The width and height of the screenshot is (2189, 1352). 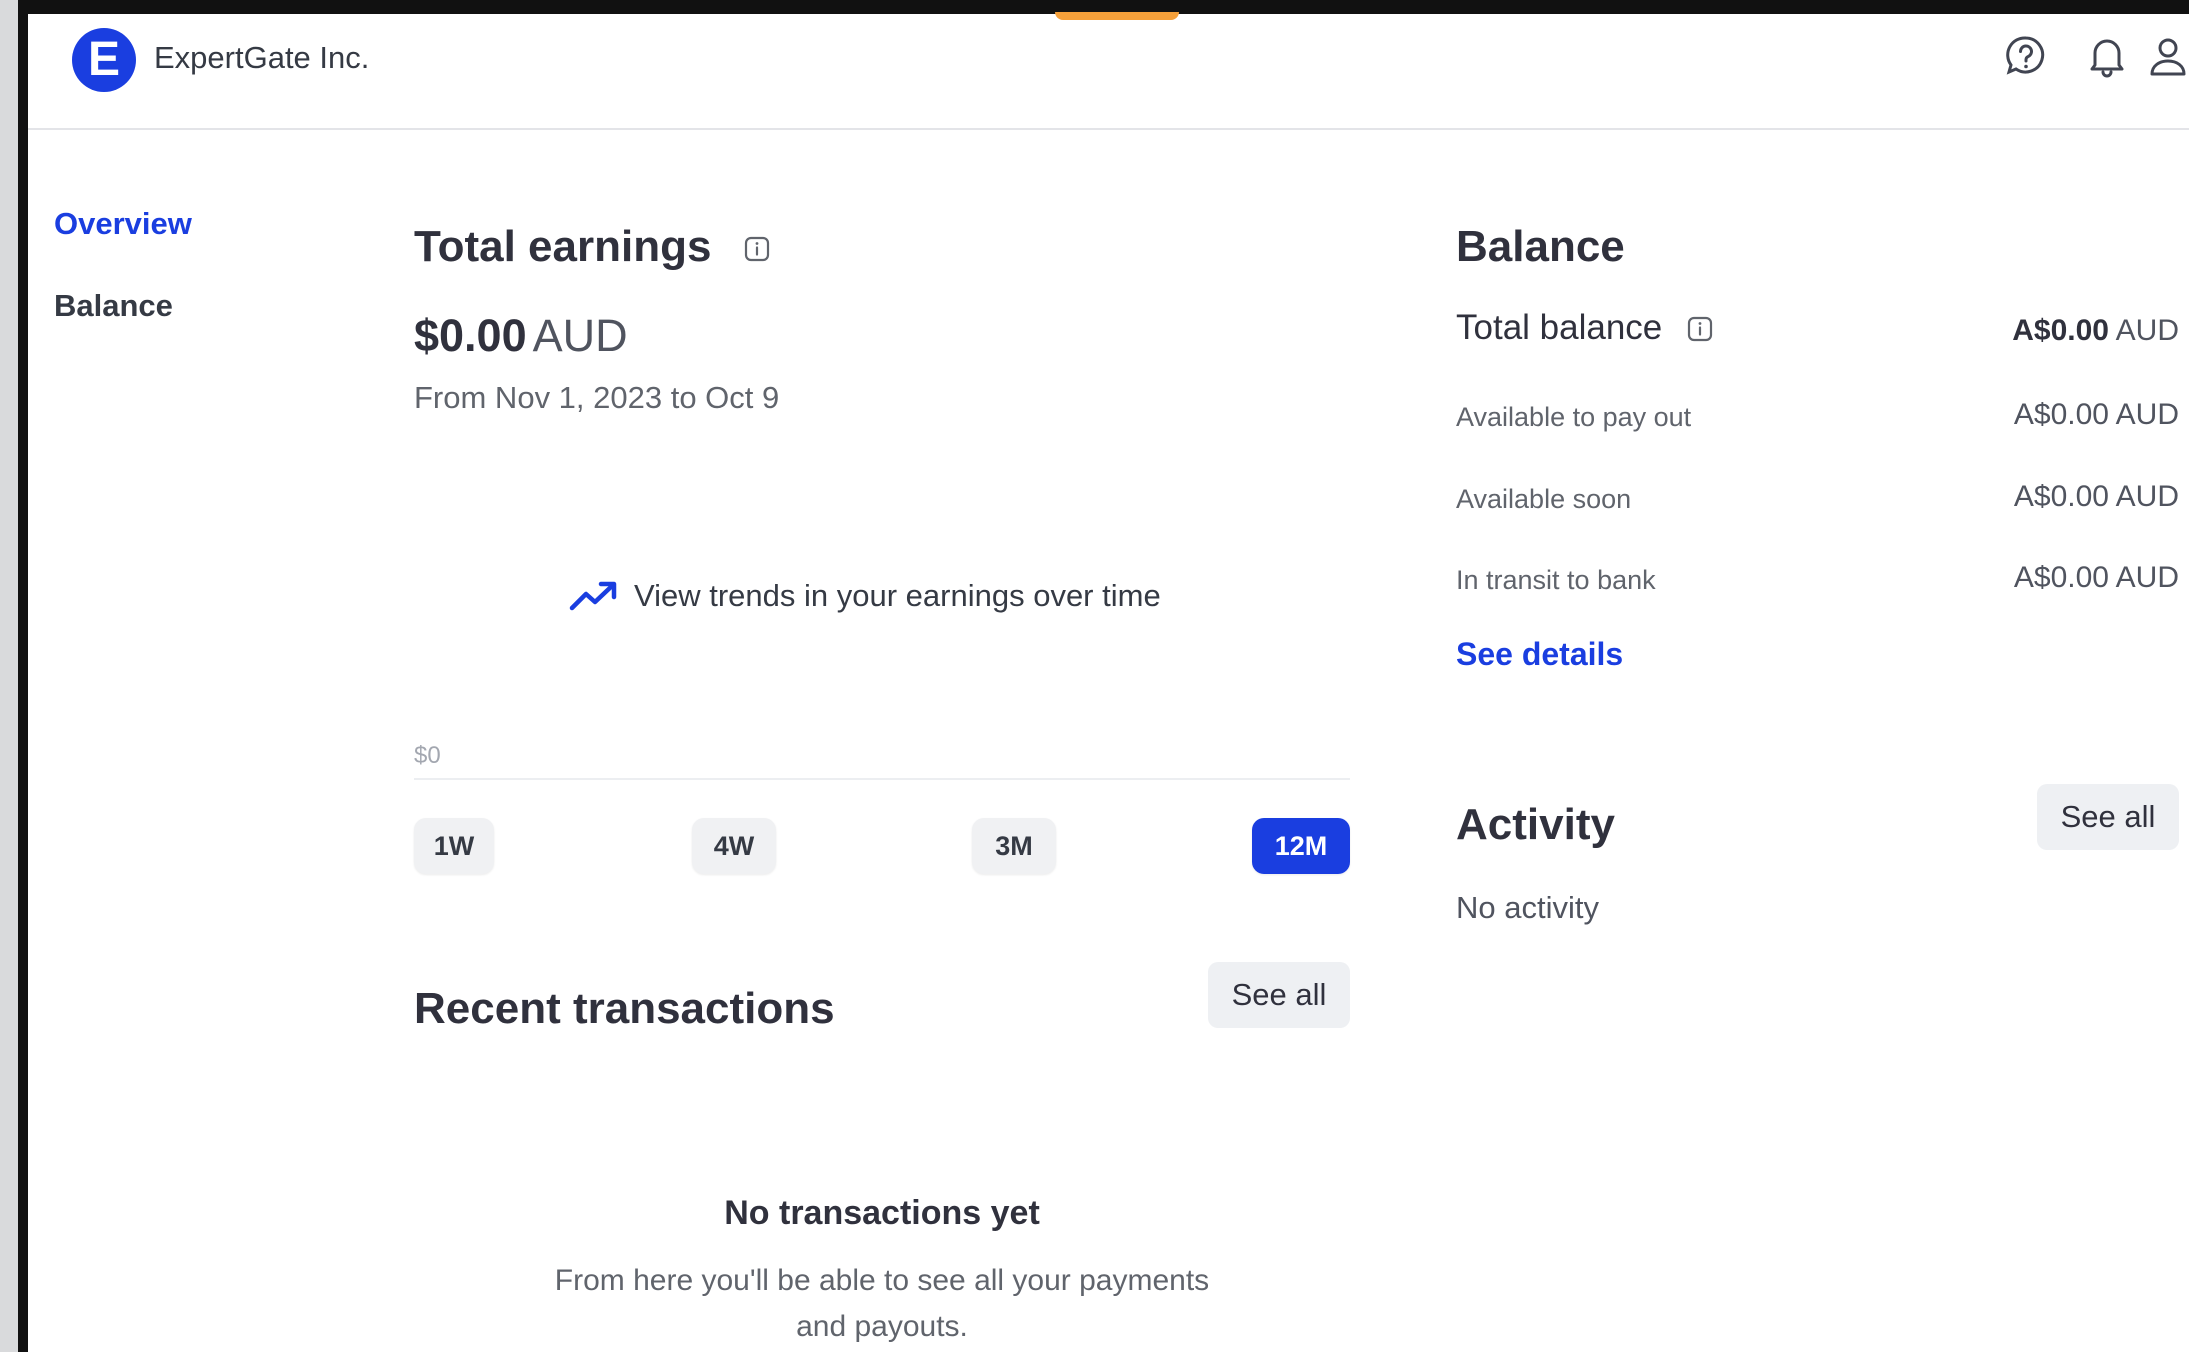 I want to click on range-4w-button: 4W, so click(x=734, y=846).